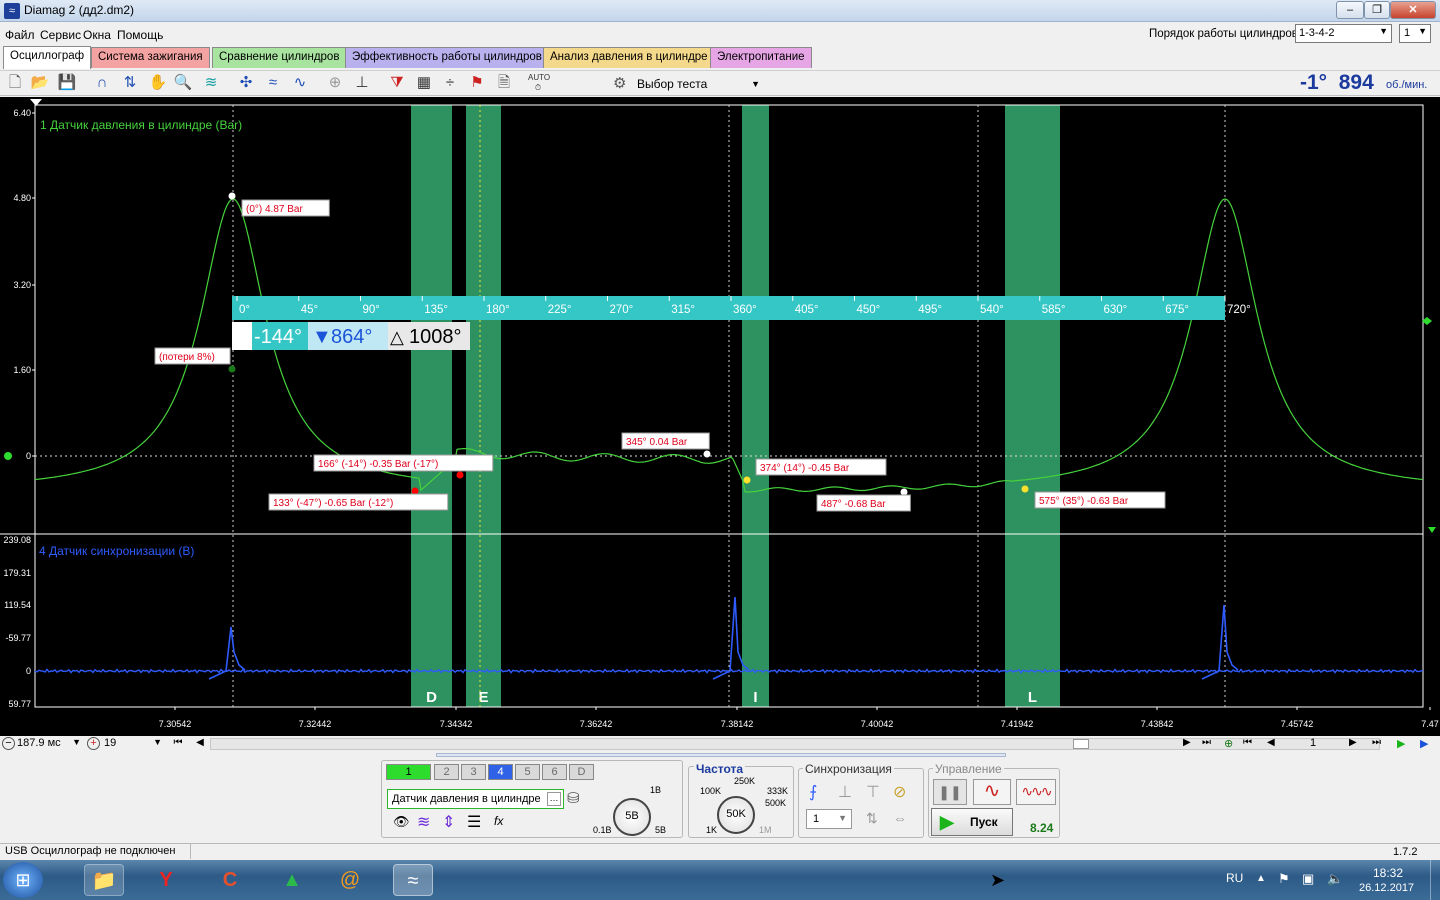 The image size is (1440, 900). Describe the element at coordinates (15, 83) in the screenshot. I see `new-file-icon: 🗋` at that location.